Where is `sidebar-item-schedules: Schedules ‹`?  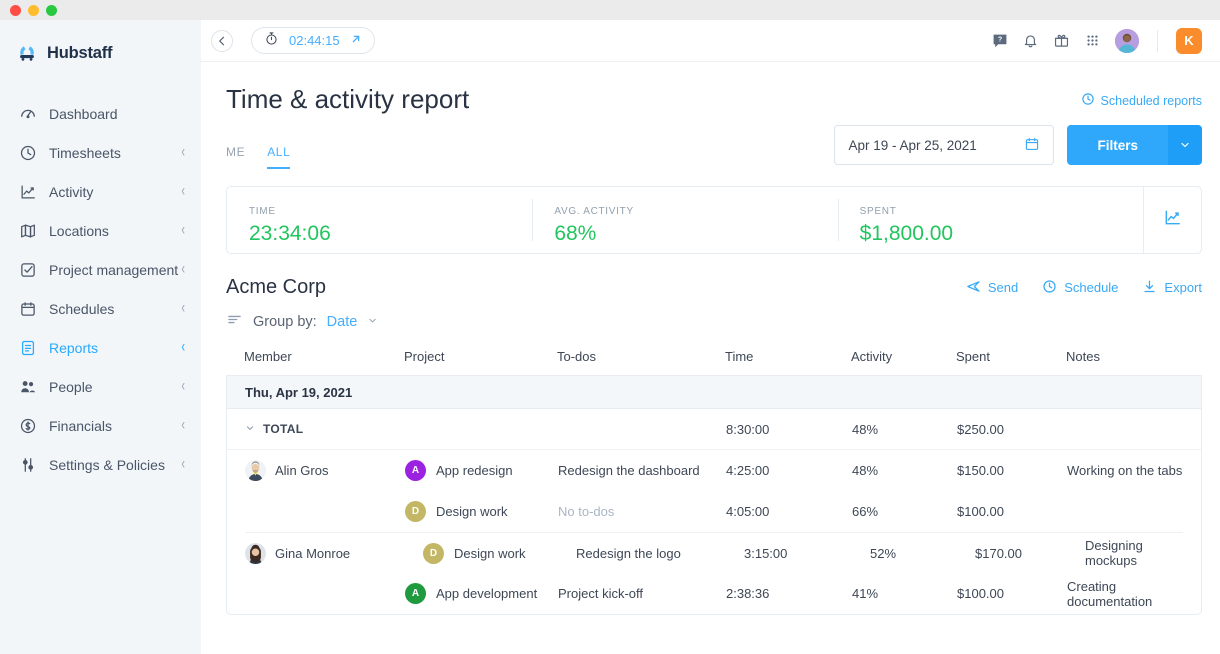 sidebar-item-schedules: Schedules ‹ is located at coordinates (100, 308).